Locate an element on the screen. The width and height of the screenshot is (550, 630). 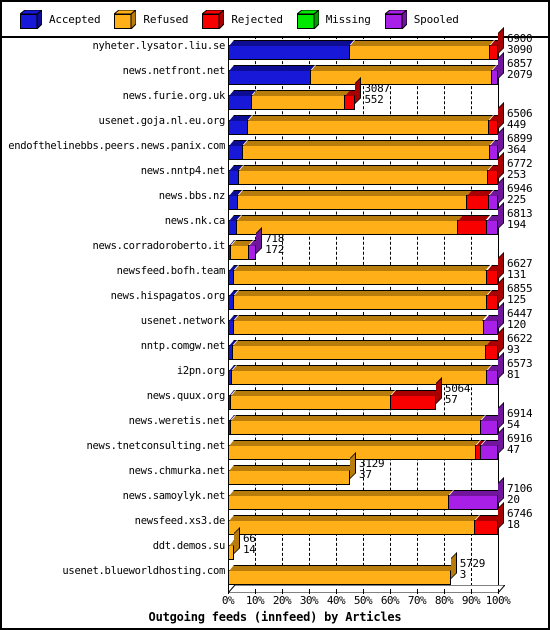
x-tick-label: 0% is located at coordinates (228, 600).